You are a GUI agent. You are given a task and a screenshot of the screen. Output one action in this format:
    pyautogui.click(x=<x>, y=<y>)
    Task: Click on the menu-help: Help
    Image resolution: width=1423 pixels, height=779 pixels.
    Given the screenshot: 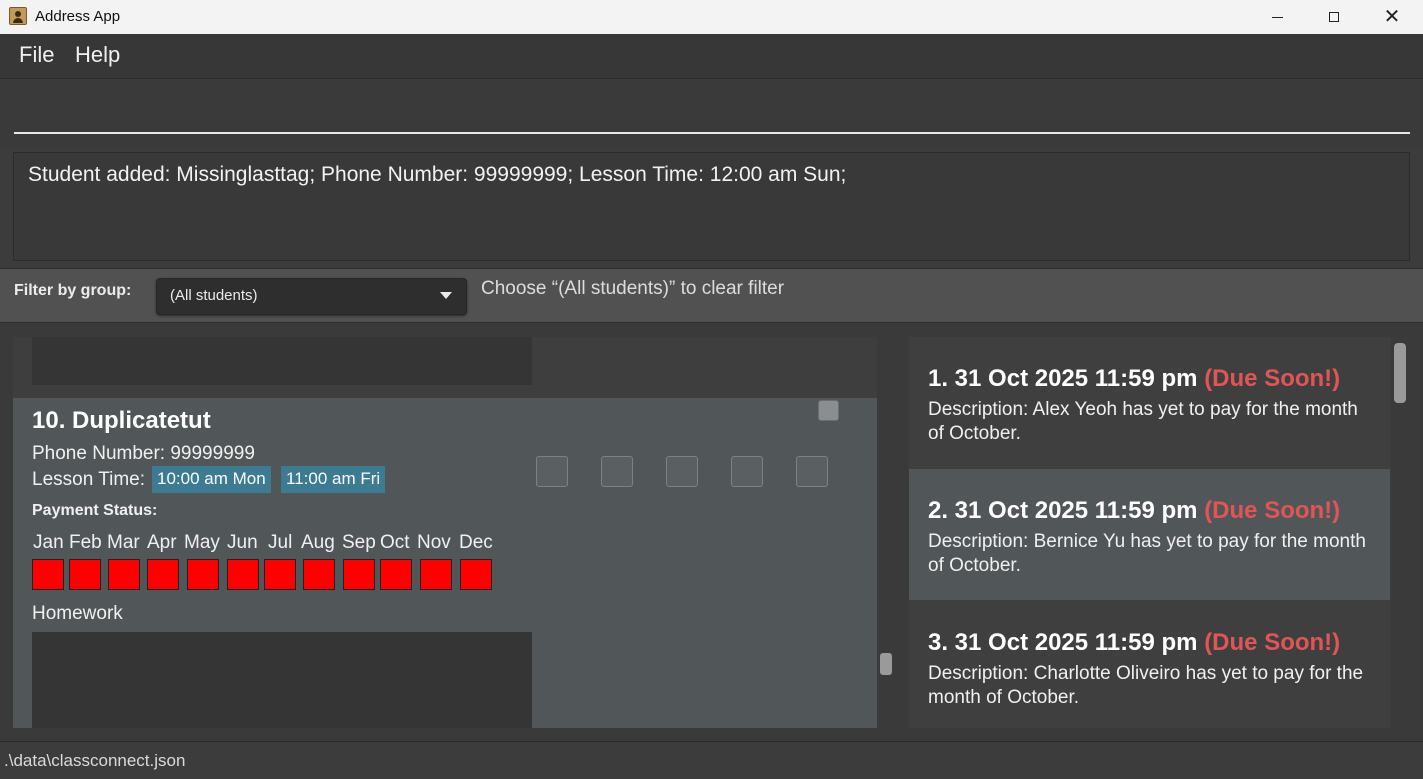 What is the action you would take?
    pyautogui.click(x=97, y=55)
    